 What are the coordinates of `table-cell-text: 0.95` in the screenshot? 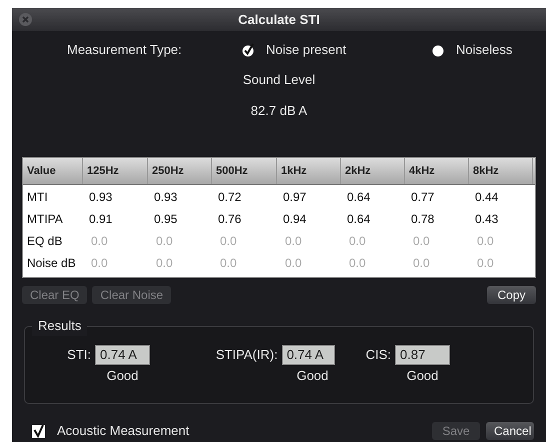 It's located at (165, 219).